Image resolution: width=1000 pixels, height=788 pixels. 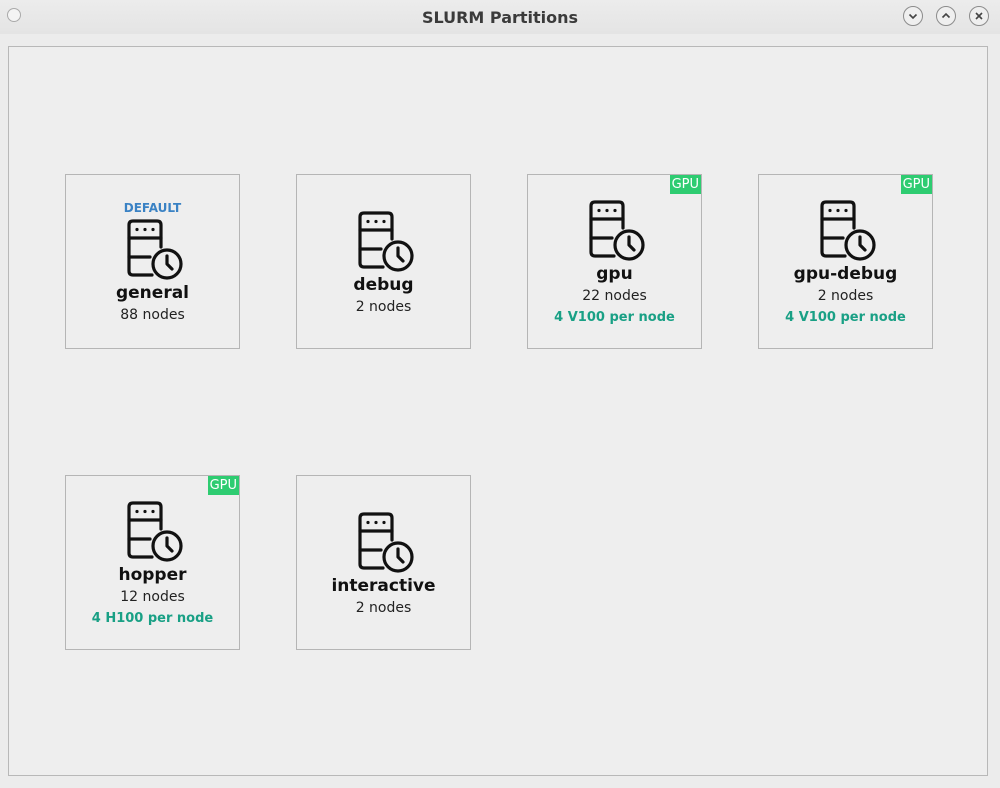 I want to click on partition-card-gpu: GPU gpu 22 nodes 4 V100 per node, so click(x=614, y=261).